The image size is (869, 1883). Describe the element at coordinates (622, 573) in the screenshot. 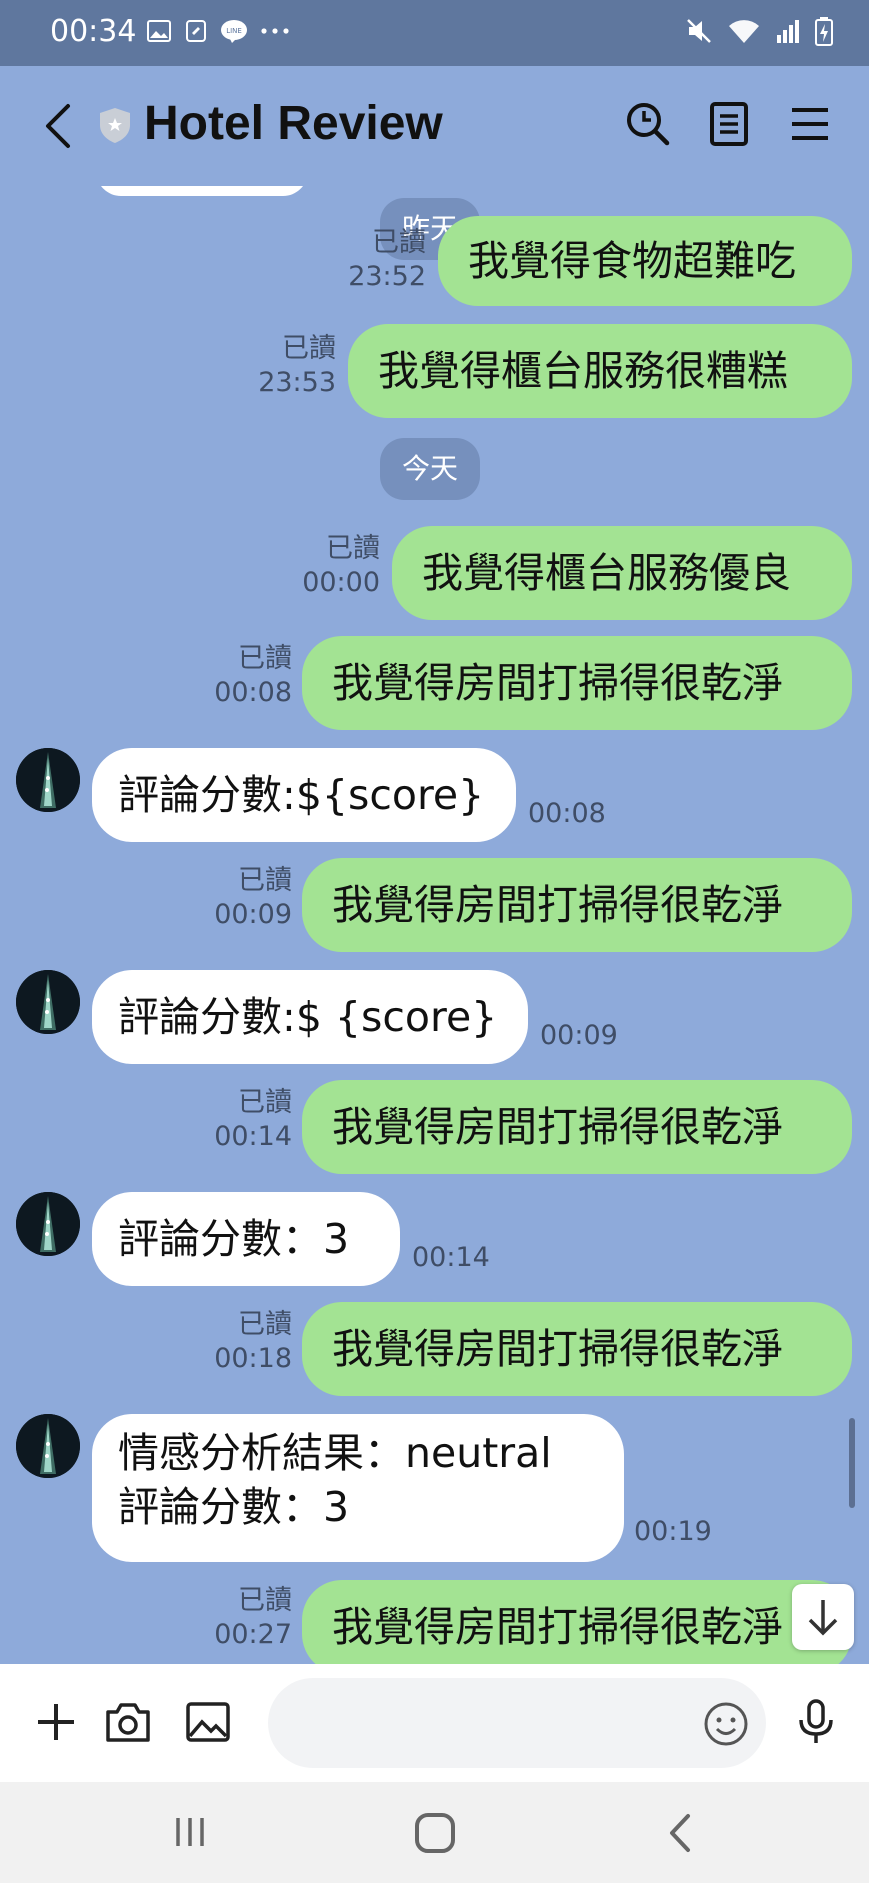

I see `outgoing-message: 我覺得櫃台服務優良` at that location.